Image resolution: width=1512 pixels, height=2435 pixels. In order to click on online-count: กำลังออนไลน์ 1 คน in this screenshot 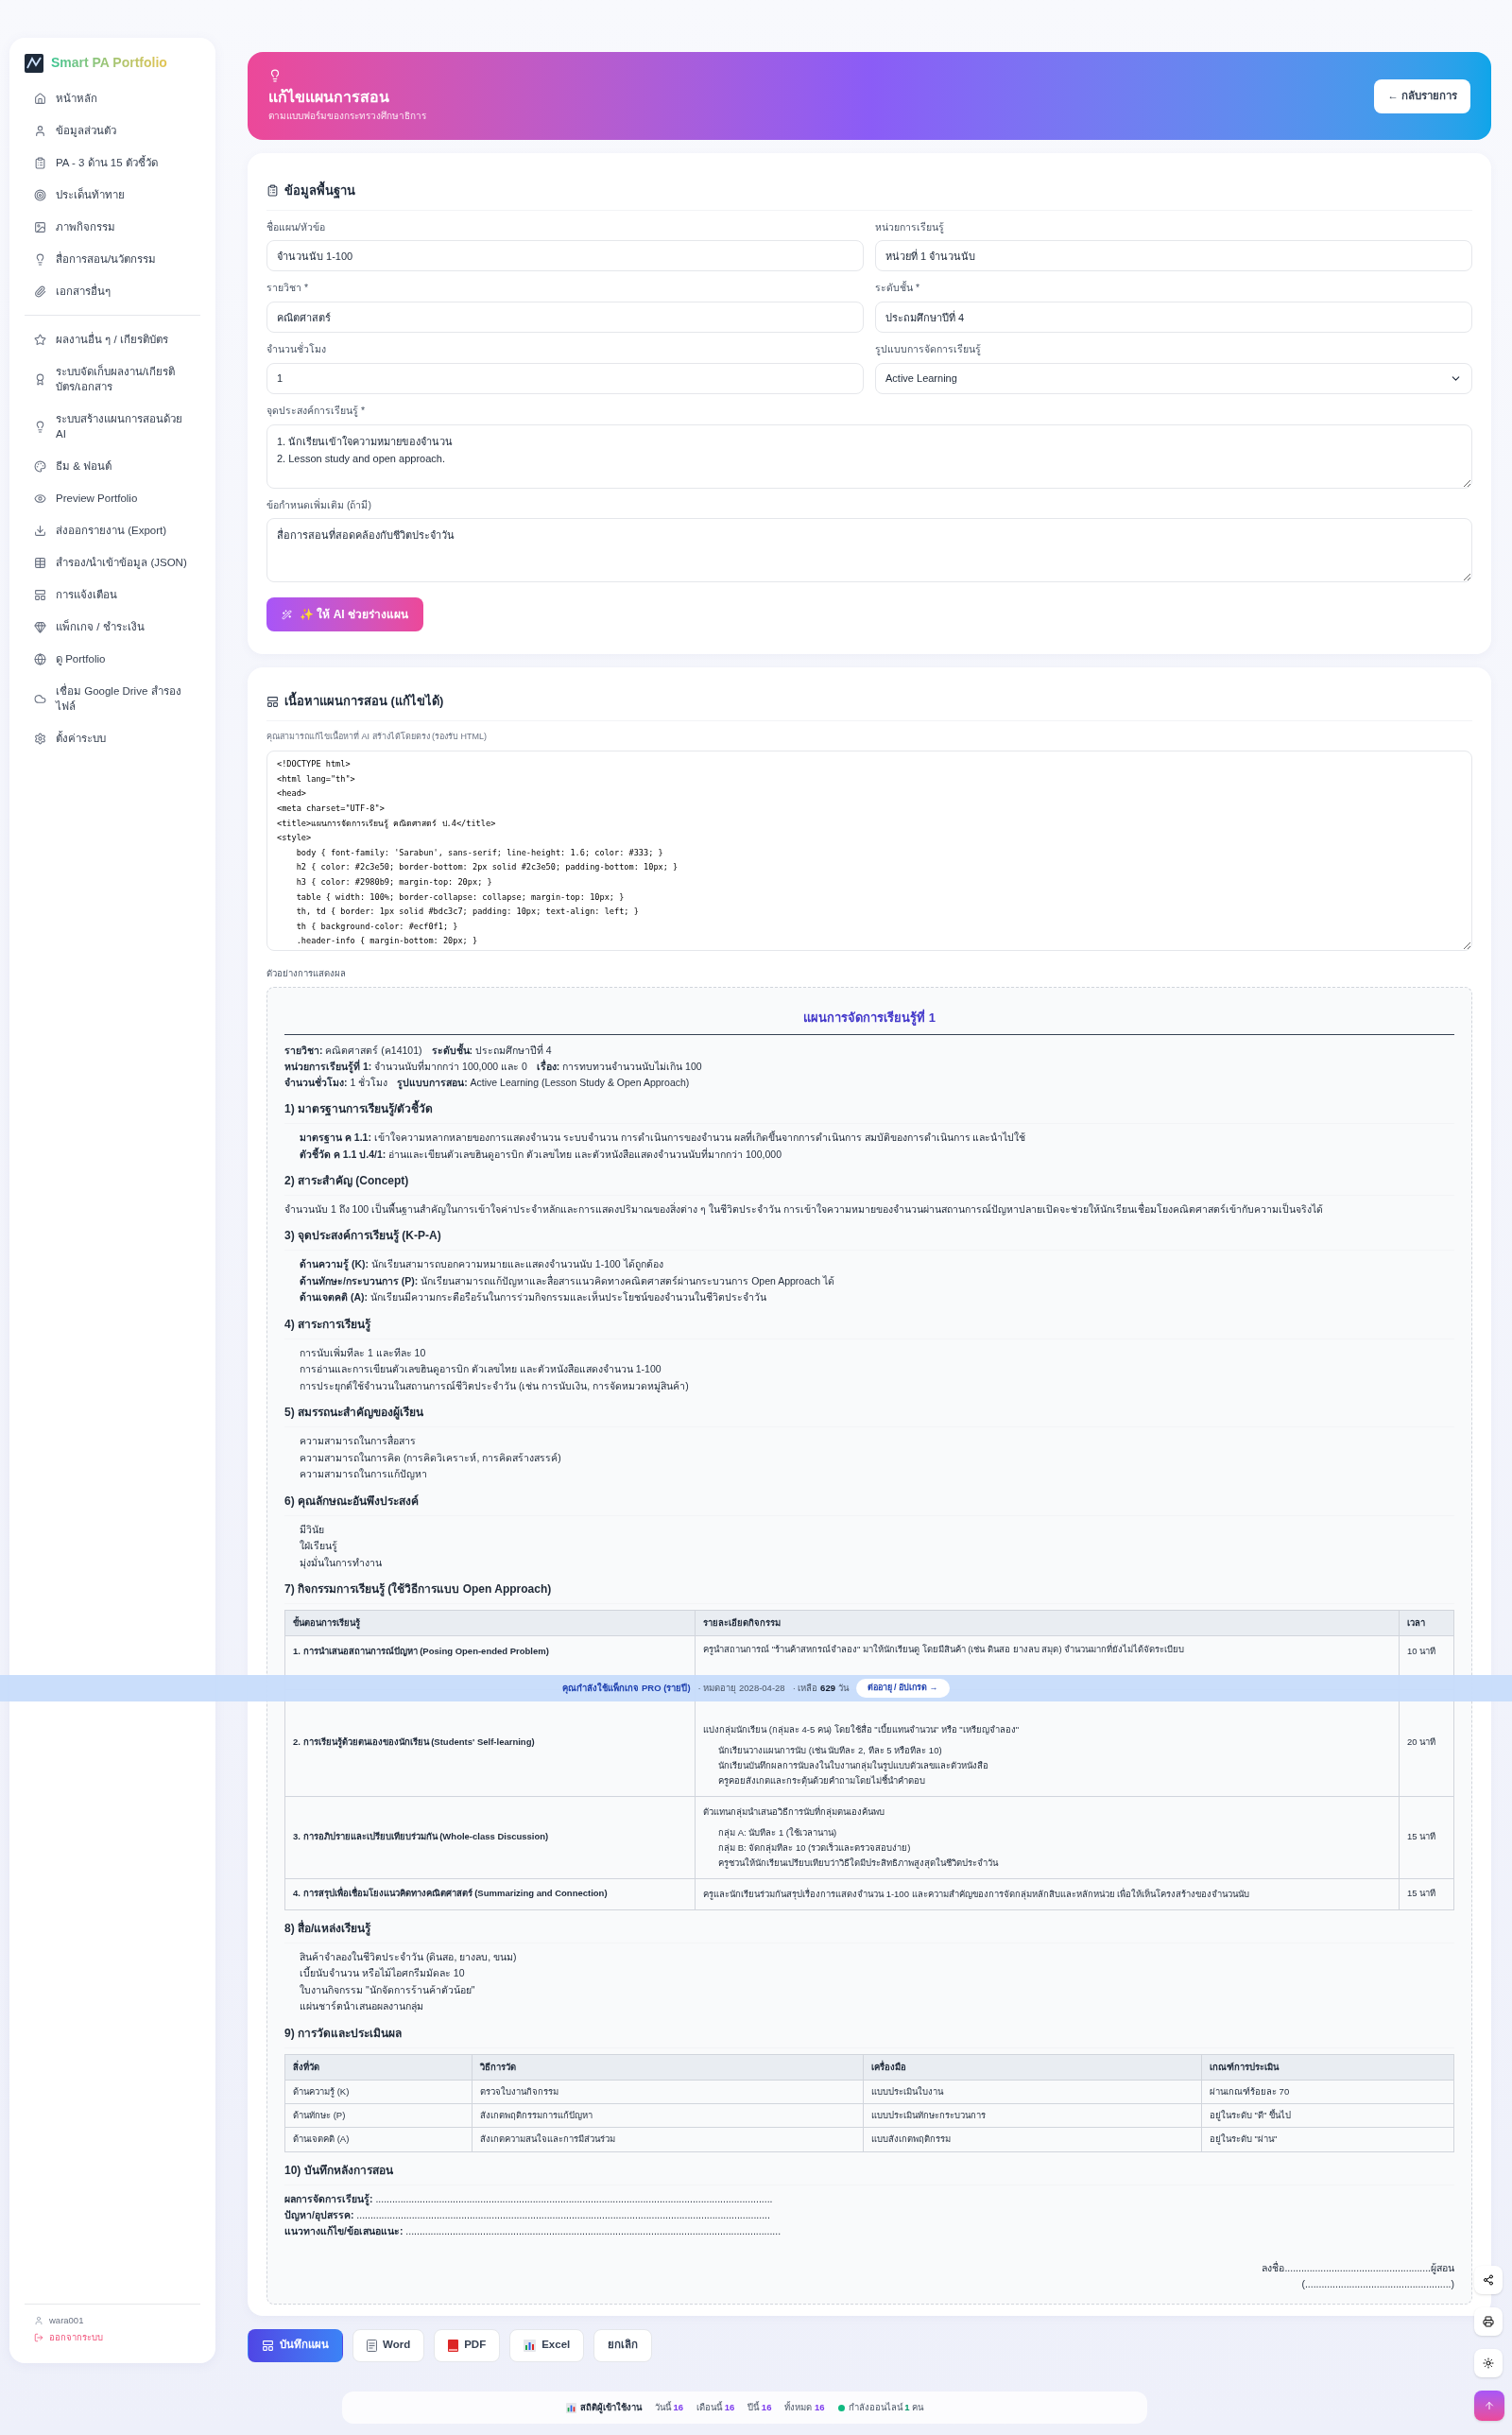, I will do `click(886, 2407)`.